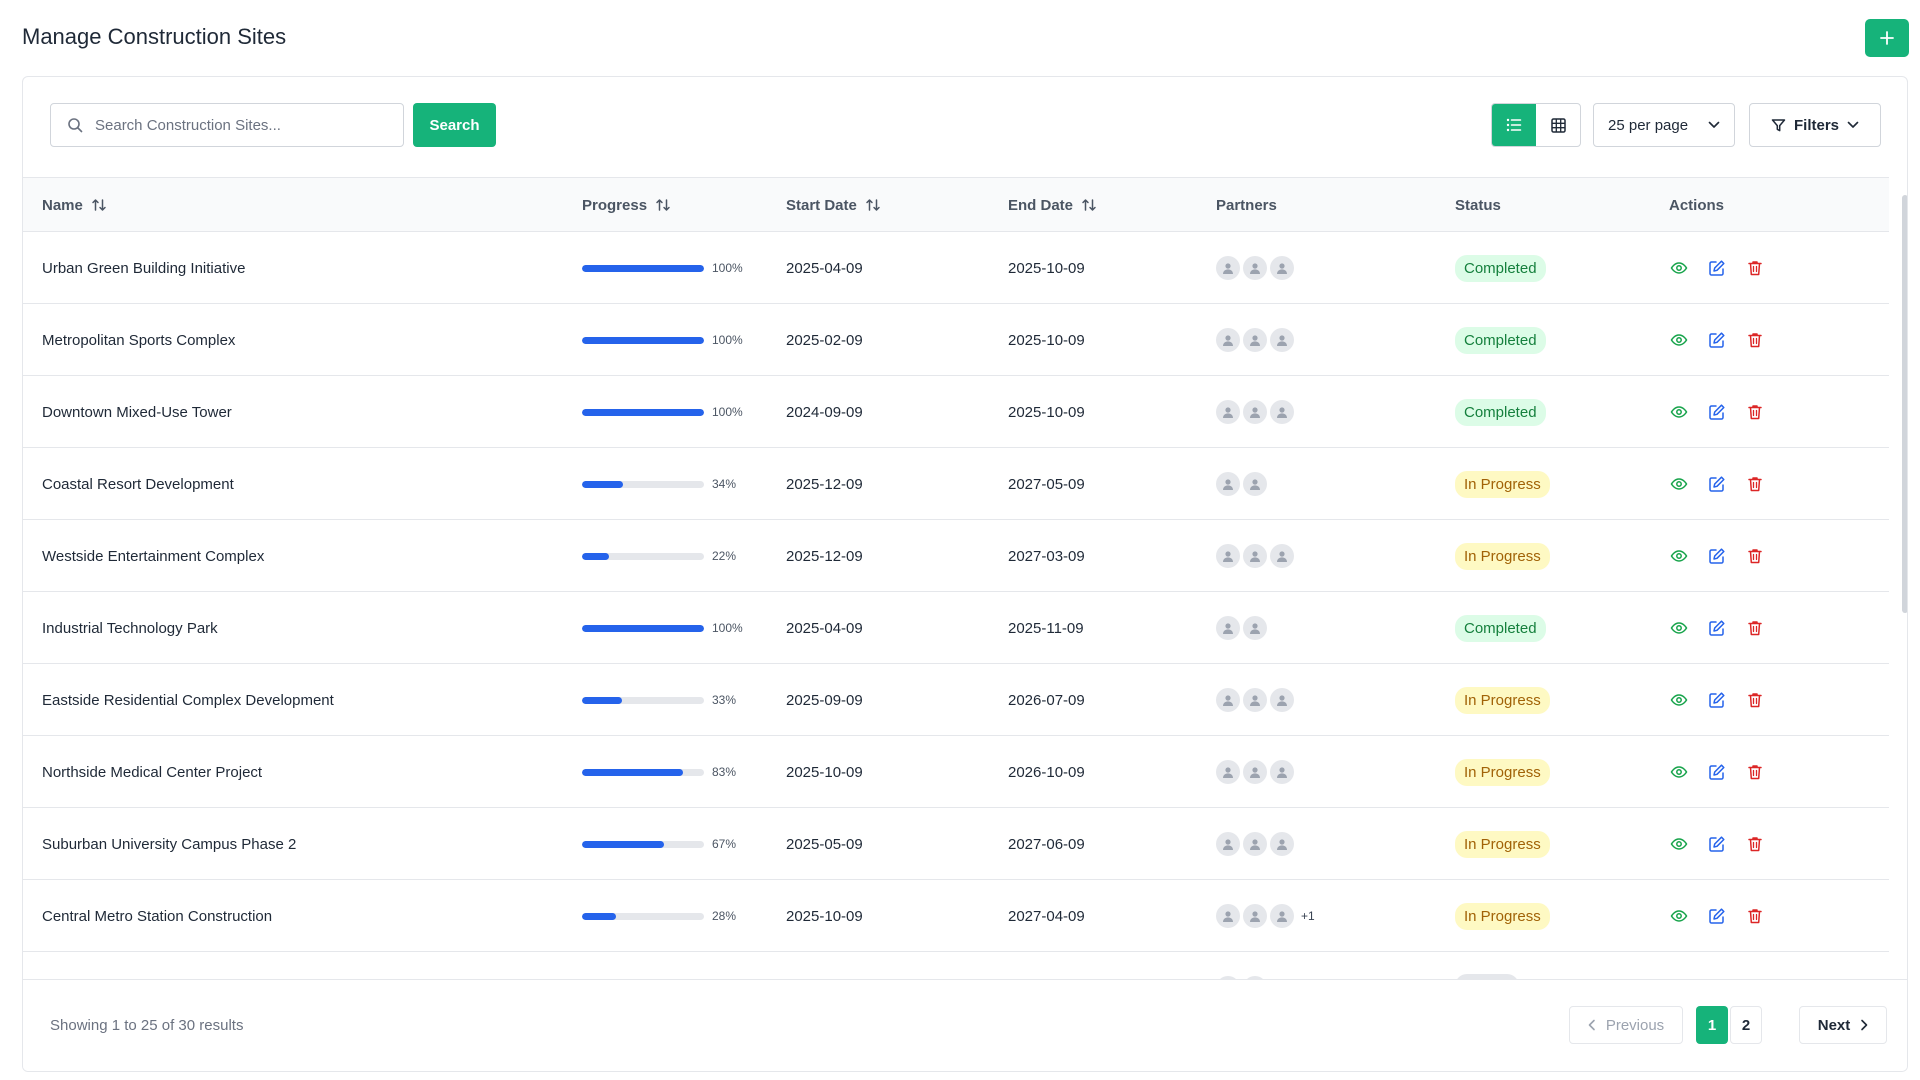 The image size is (1920, 1080). Describe the element at coordinates (1500, 628) in the screenshot. I see `status-badge: Completed` at that location.